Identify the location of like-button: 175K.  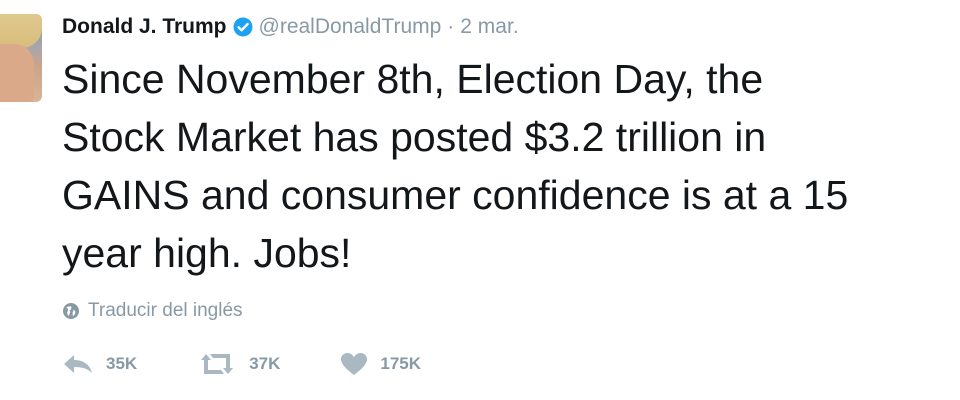
(380, 364).